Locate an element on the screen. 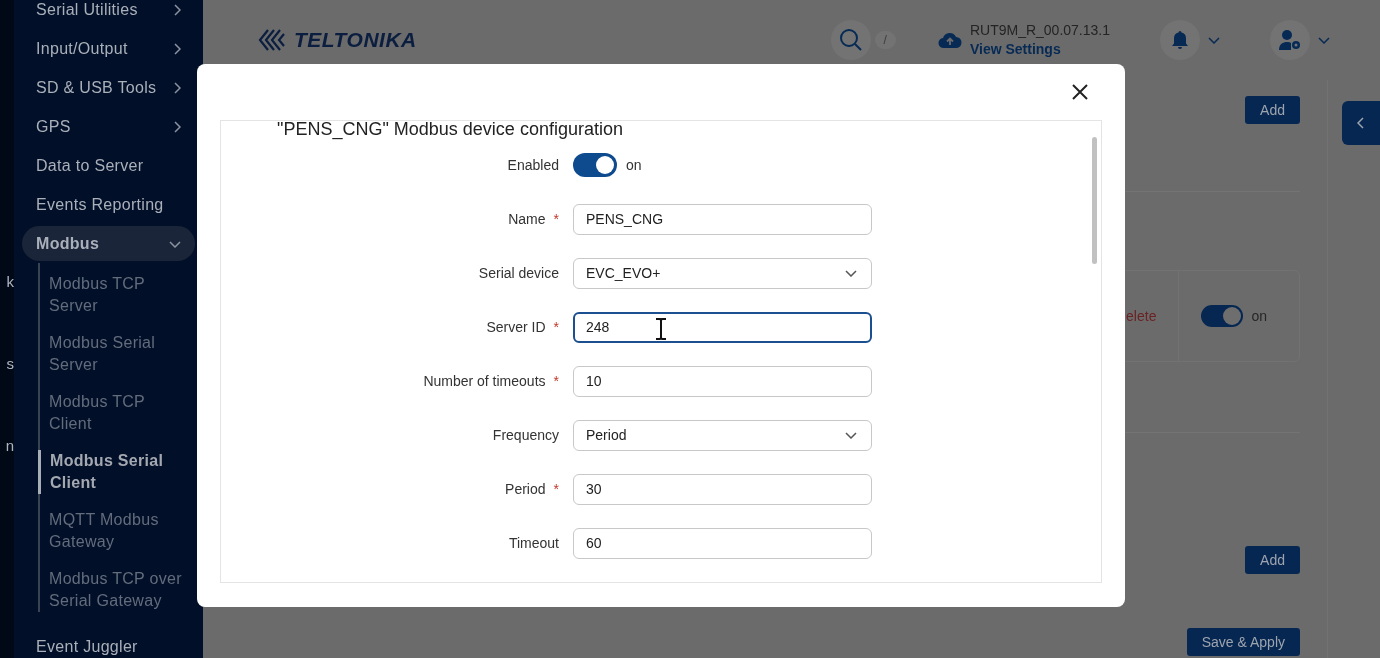  sidebar-item-label: Serial Utilities is located at coordinates (87, 9).